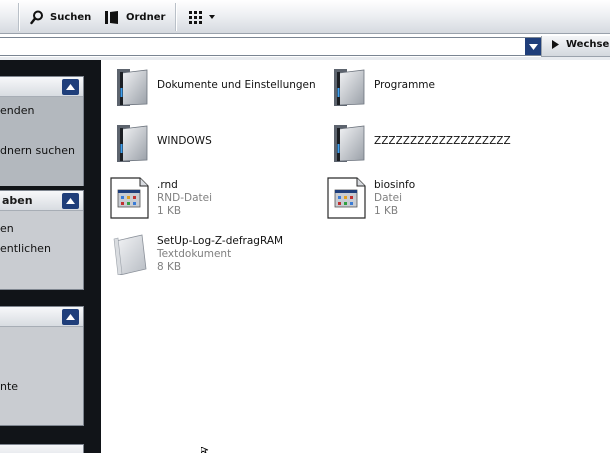  I want to click on file-type: Textdokument, so click(194, 254).